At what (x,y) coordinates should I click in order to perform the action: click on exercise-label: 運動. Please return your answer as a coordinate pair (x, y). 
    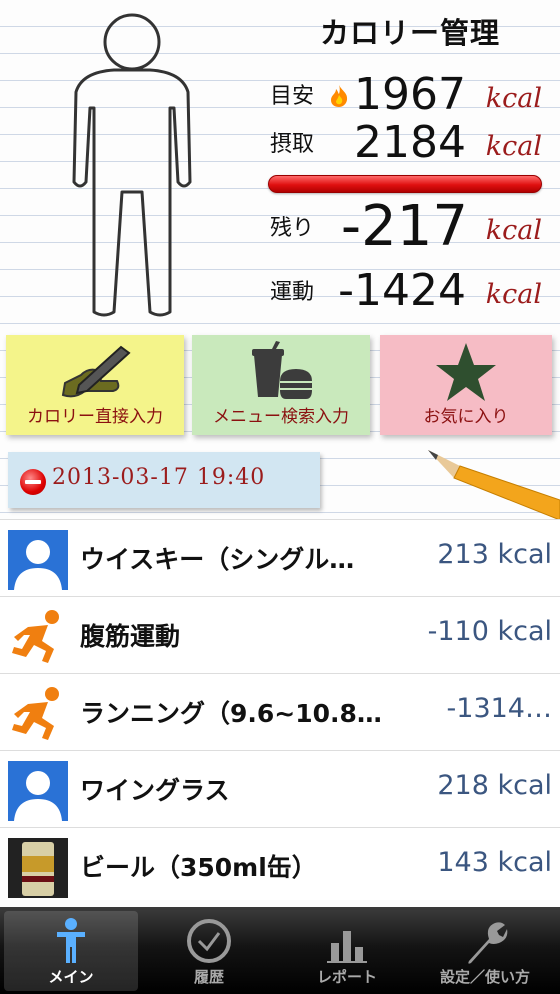
    Looking at the image, I should click on (292, 292).